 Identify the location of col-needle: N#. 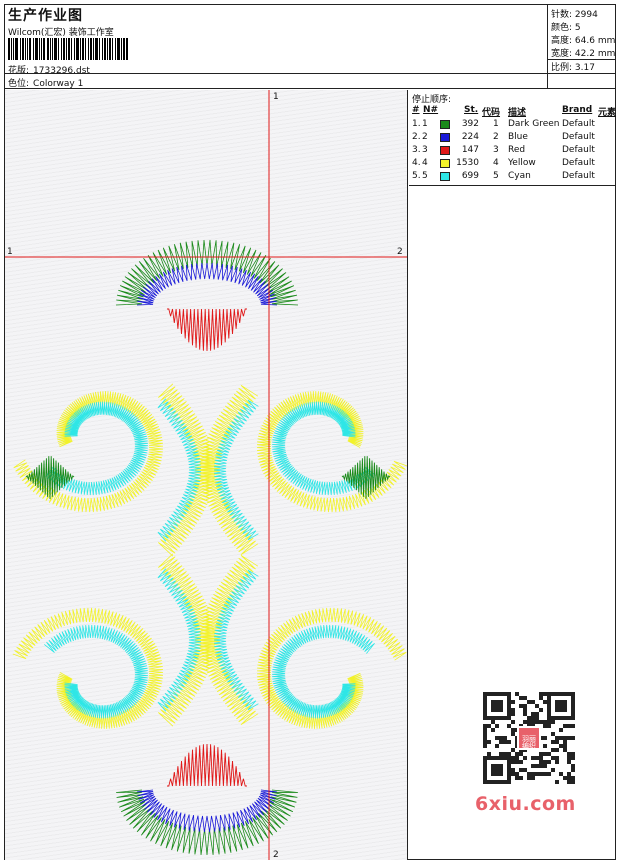
(431, 110).